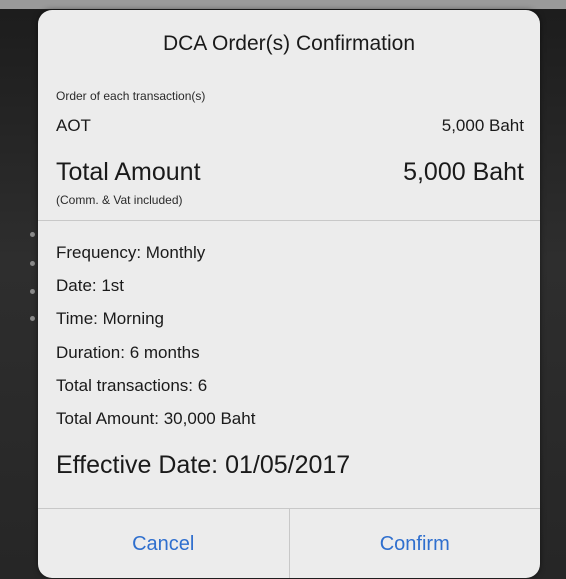 The image size is (566, 579). What do you see at coordinates (289, 43) in the screenshot?
I see `dialog-title: DCA Order(s) Confirmation` at bounding box center [289, 43].